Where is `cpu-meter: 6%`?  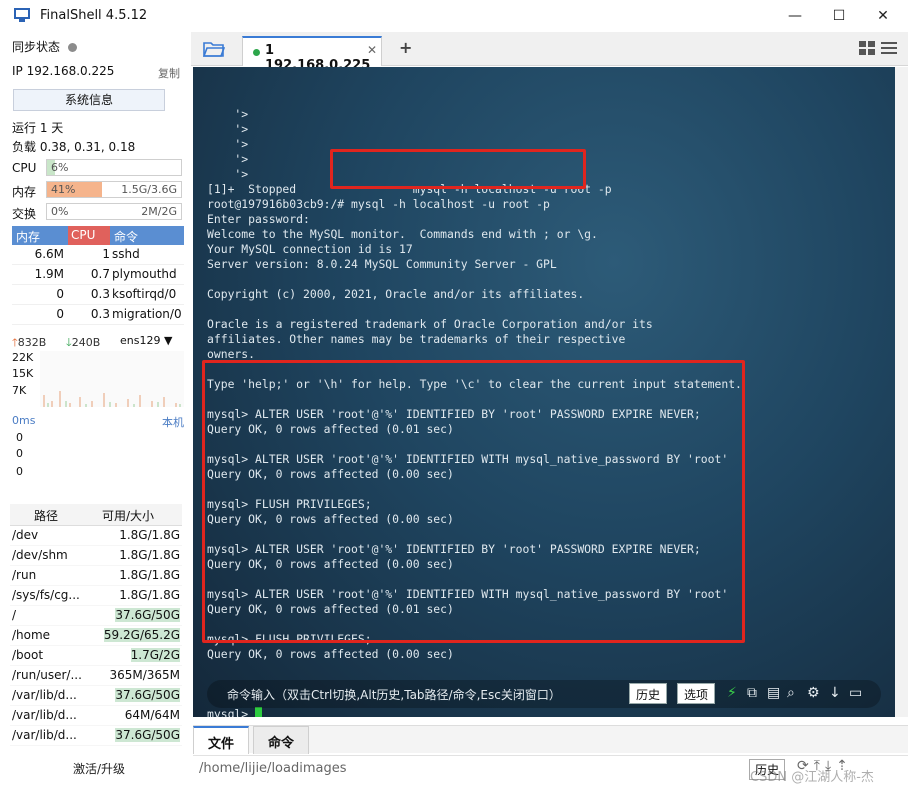
cpu-meter: 6% is located at coordinates (114, 167).